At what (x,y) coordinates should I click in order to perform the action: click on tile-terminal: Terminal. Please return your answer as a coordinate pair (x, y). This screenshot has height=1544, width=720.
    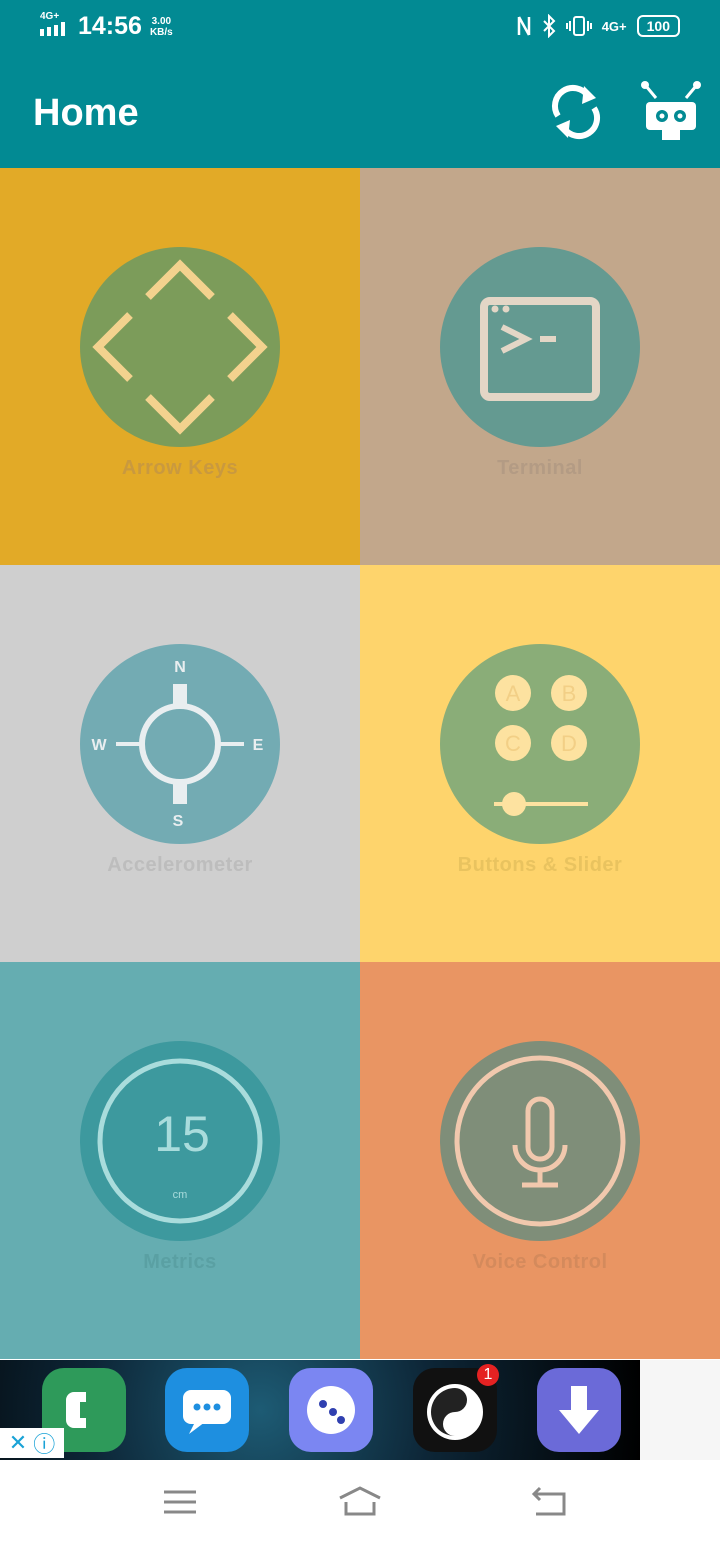
    Looking at the image, I should click on (540, 366).